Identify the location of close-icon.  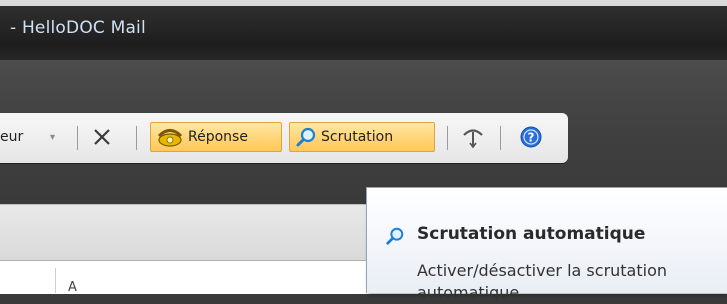
(102, 137).